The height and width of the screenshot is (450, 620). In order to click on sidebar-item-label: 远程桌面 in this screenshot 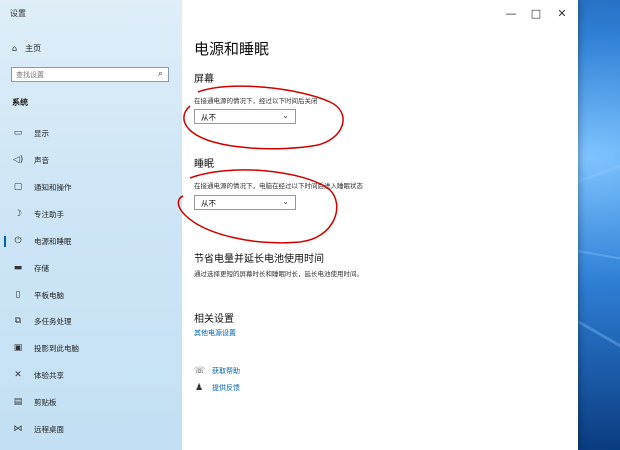, I will do `click(49, 429)`.